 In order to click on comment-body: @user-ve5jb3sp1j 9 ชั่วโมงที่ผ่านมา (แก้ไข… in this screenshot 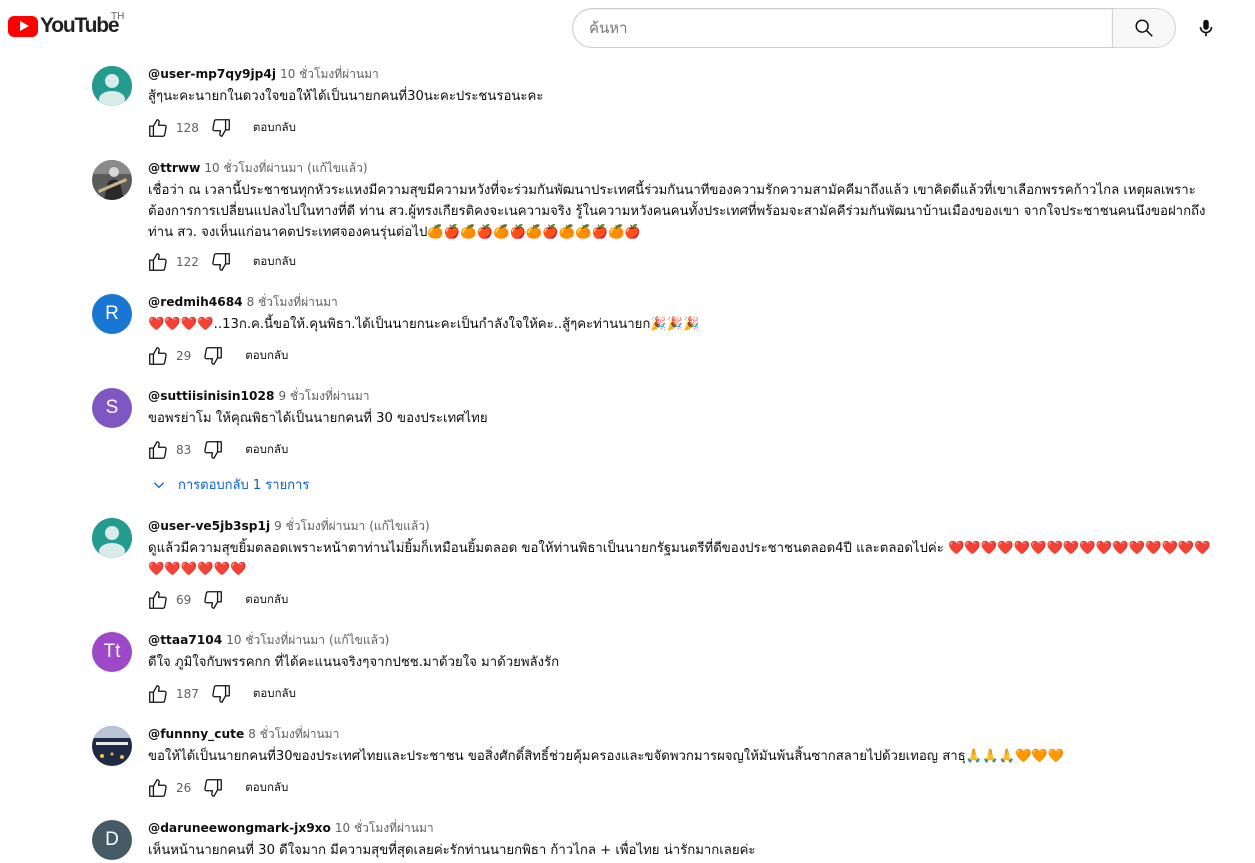, I will do `click(683, 549)`.